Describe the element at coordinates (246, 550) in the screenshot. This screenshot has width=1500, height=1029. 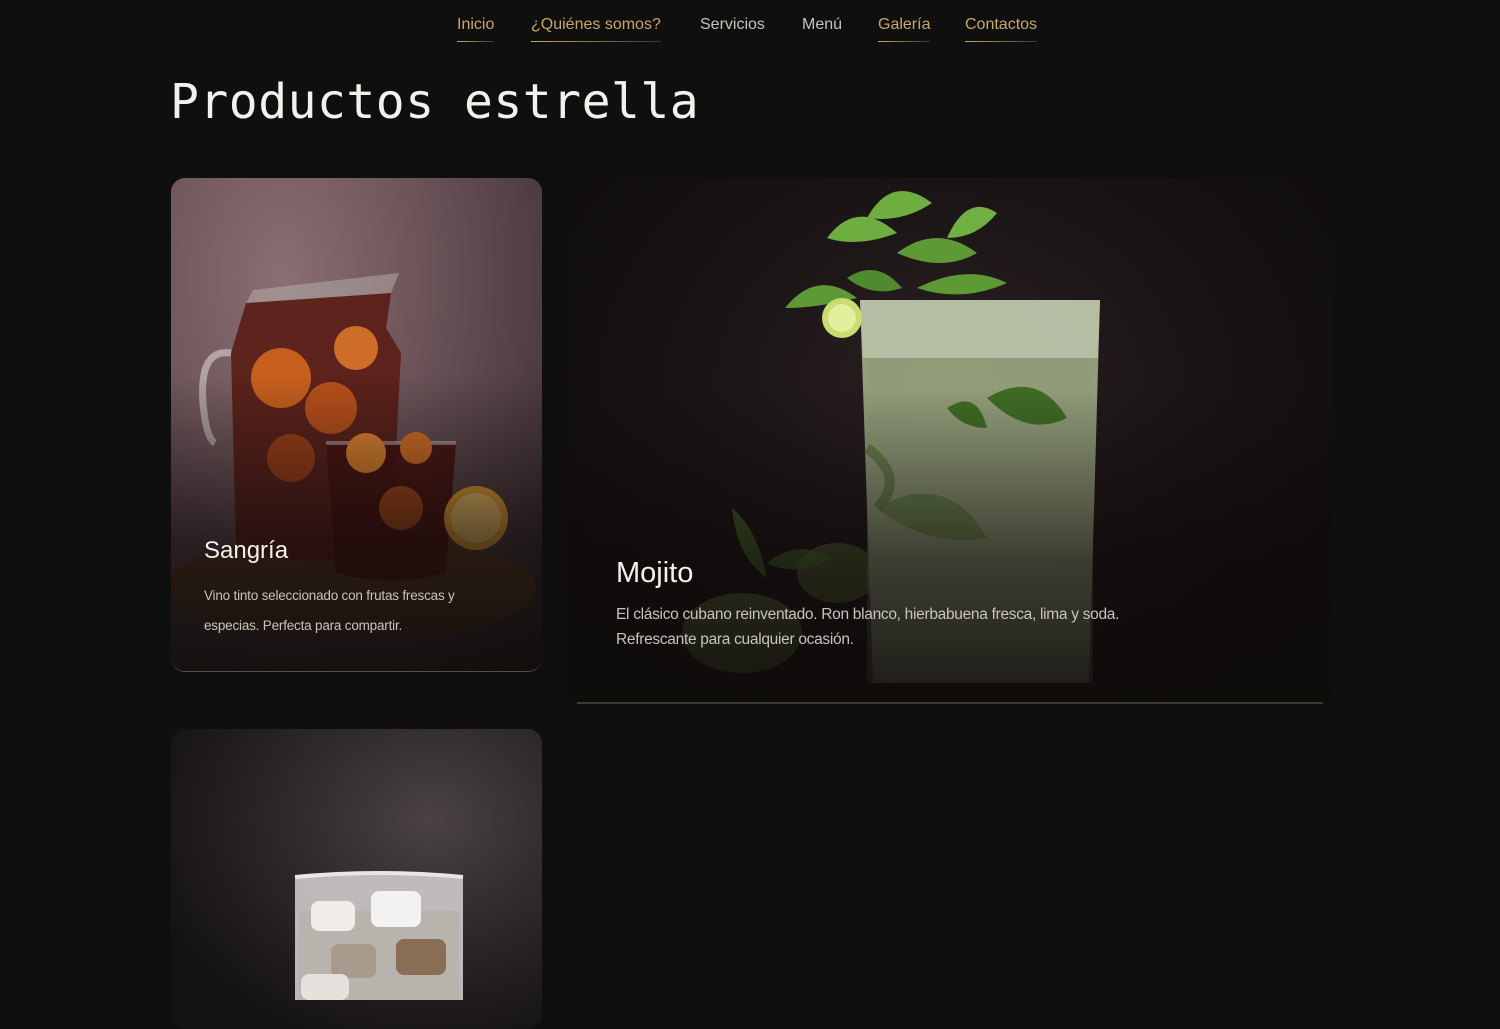
I see `product-name: Sangría` at that location.